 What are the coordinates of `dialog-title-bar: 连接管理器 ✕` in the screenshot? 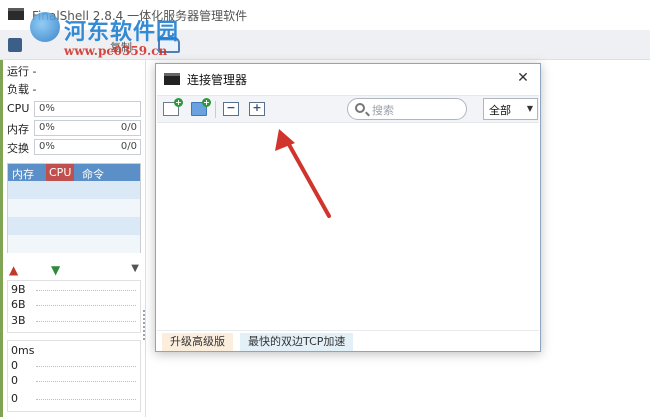 It's located at (348, 79).